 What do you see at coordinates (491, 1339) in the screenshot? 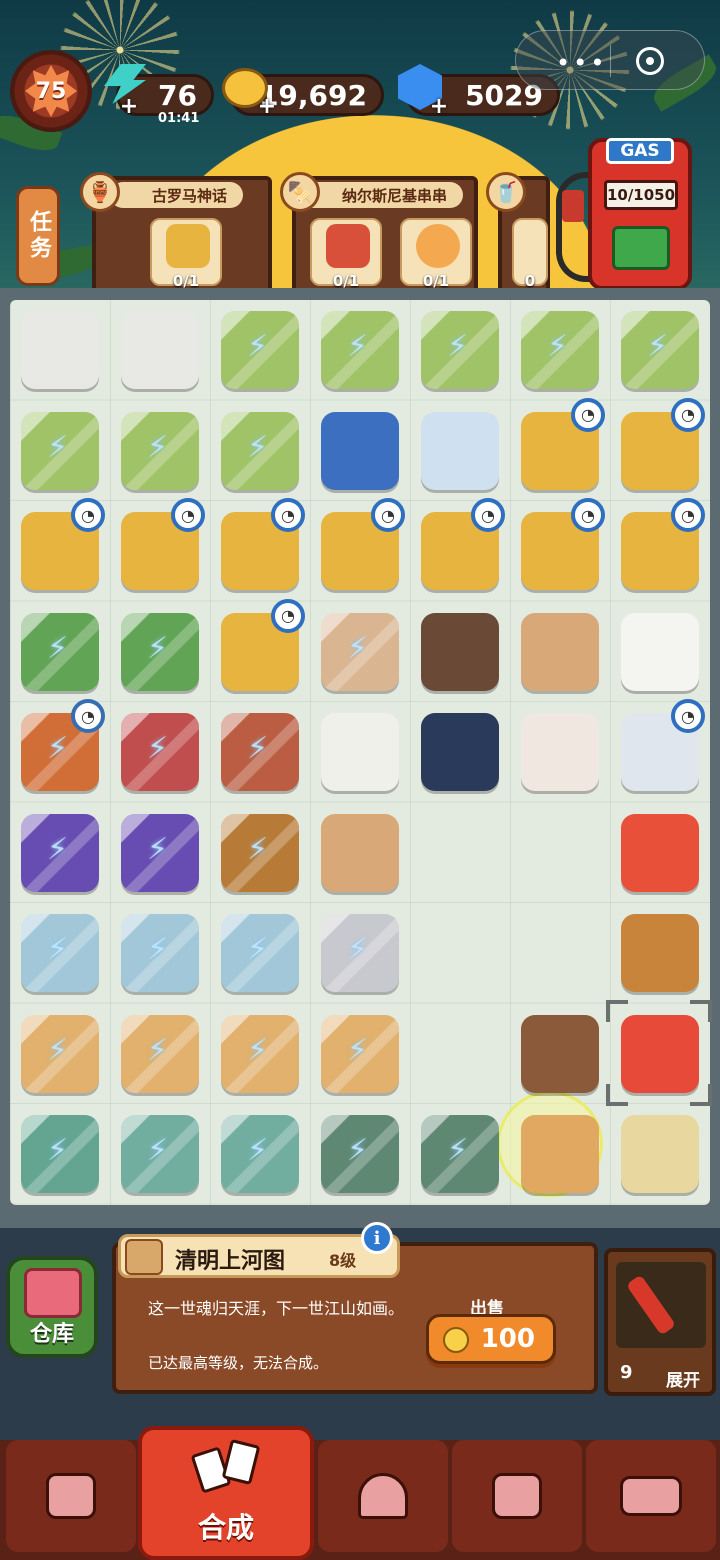
I see `sell-button: 100` at bounding box center [491, 1339].